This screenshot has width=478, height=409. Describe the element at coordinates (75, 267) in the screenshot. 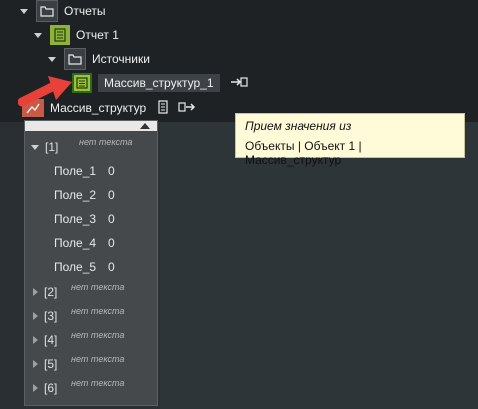

I see `field-name: Поле_5` at that location.